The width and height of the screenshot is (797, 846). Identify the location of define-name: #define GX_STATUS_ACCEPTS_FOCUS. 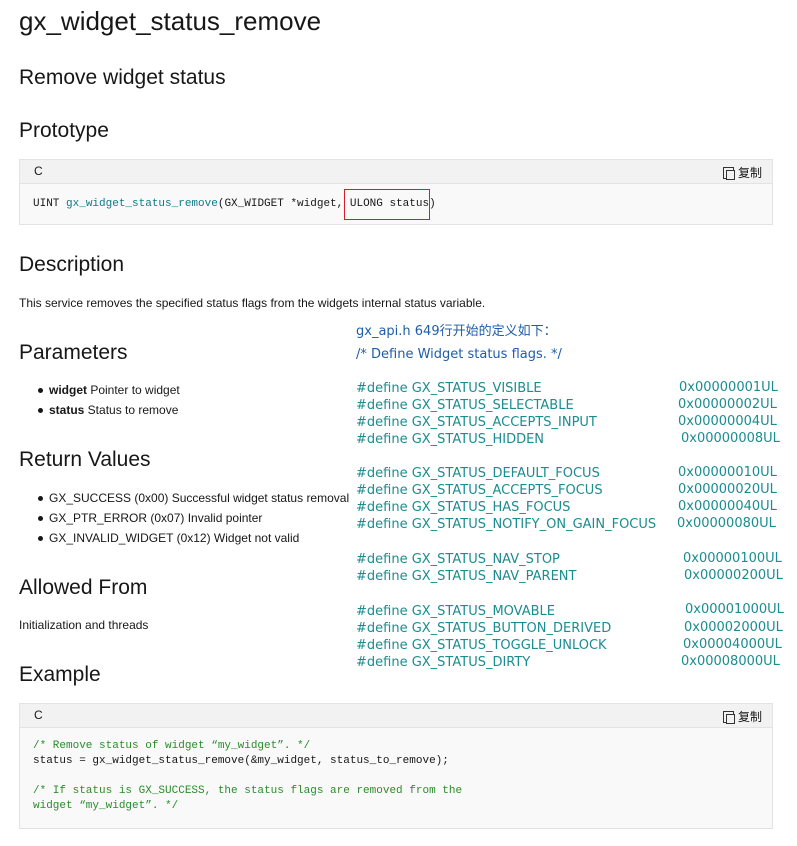
(479, 490).